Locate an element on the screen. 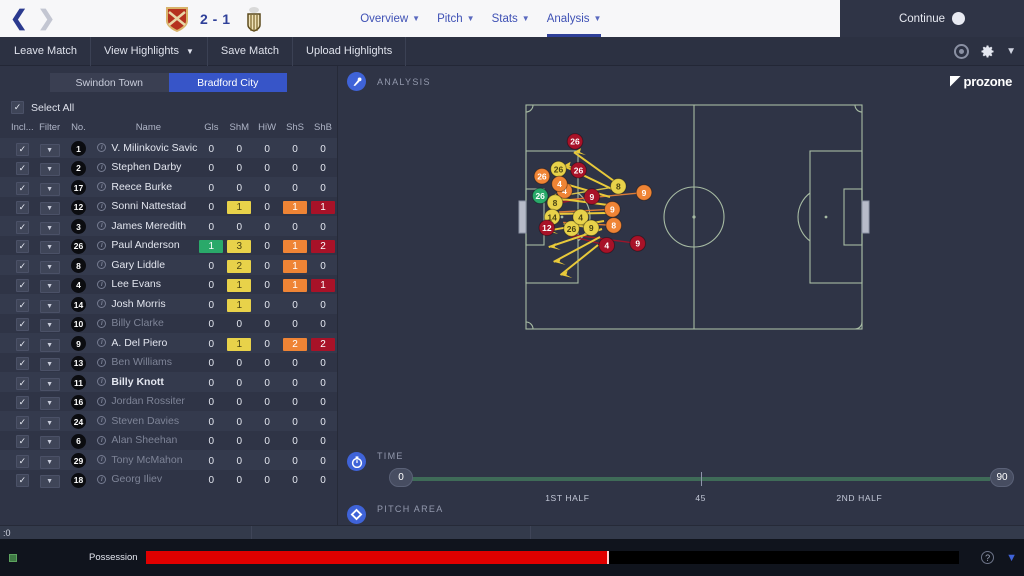 The width and height of the screenshot is (1024, 576). table-row: ✓ ▼ 10 i Billy Clarke 0 0 0 0 0 is located at coordinates (168, 323).